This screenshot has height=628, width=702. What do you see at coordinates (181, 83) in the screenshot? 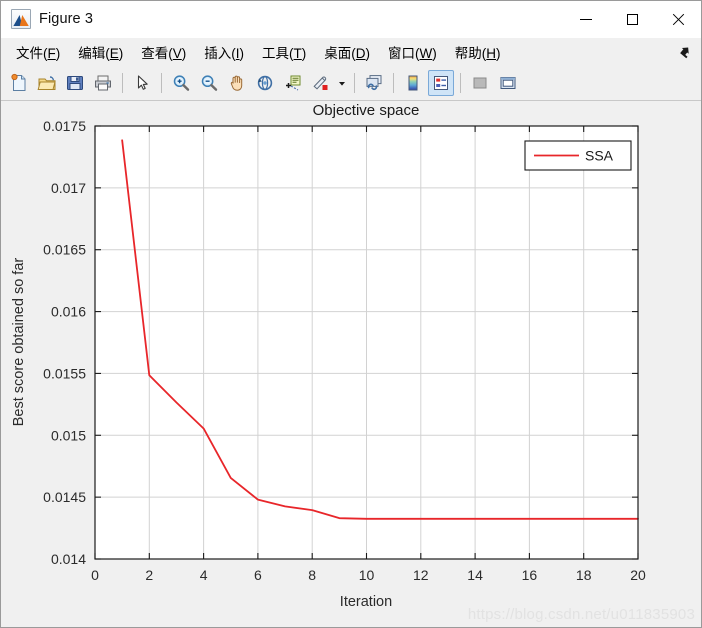
I see `zoom-in-icon` at bounding box center [181, 83].